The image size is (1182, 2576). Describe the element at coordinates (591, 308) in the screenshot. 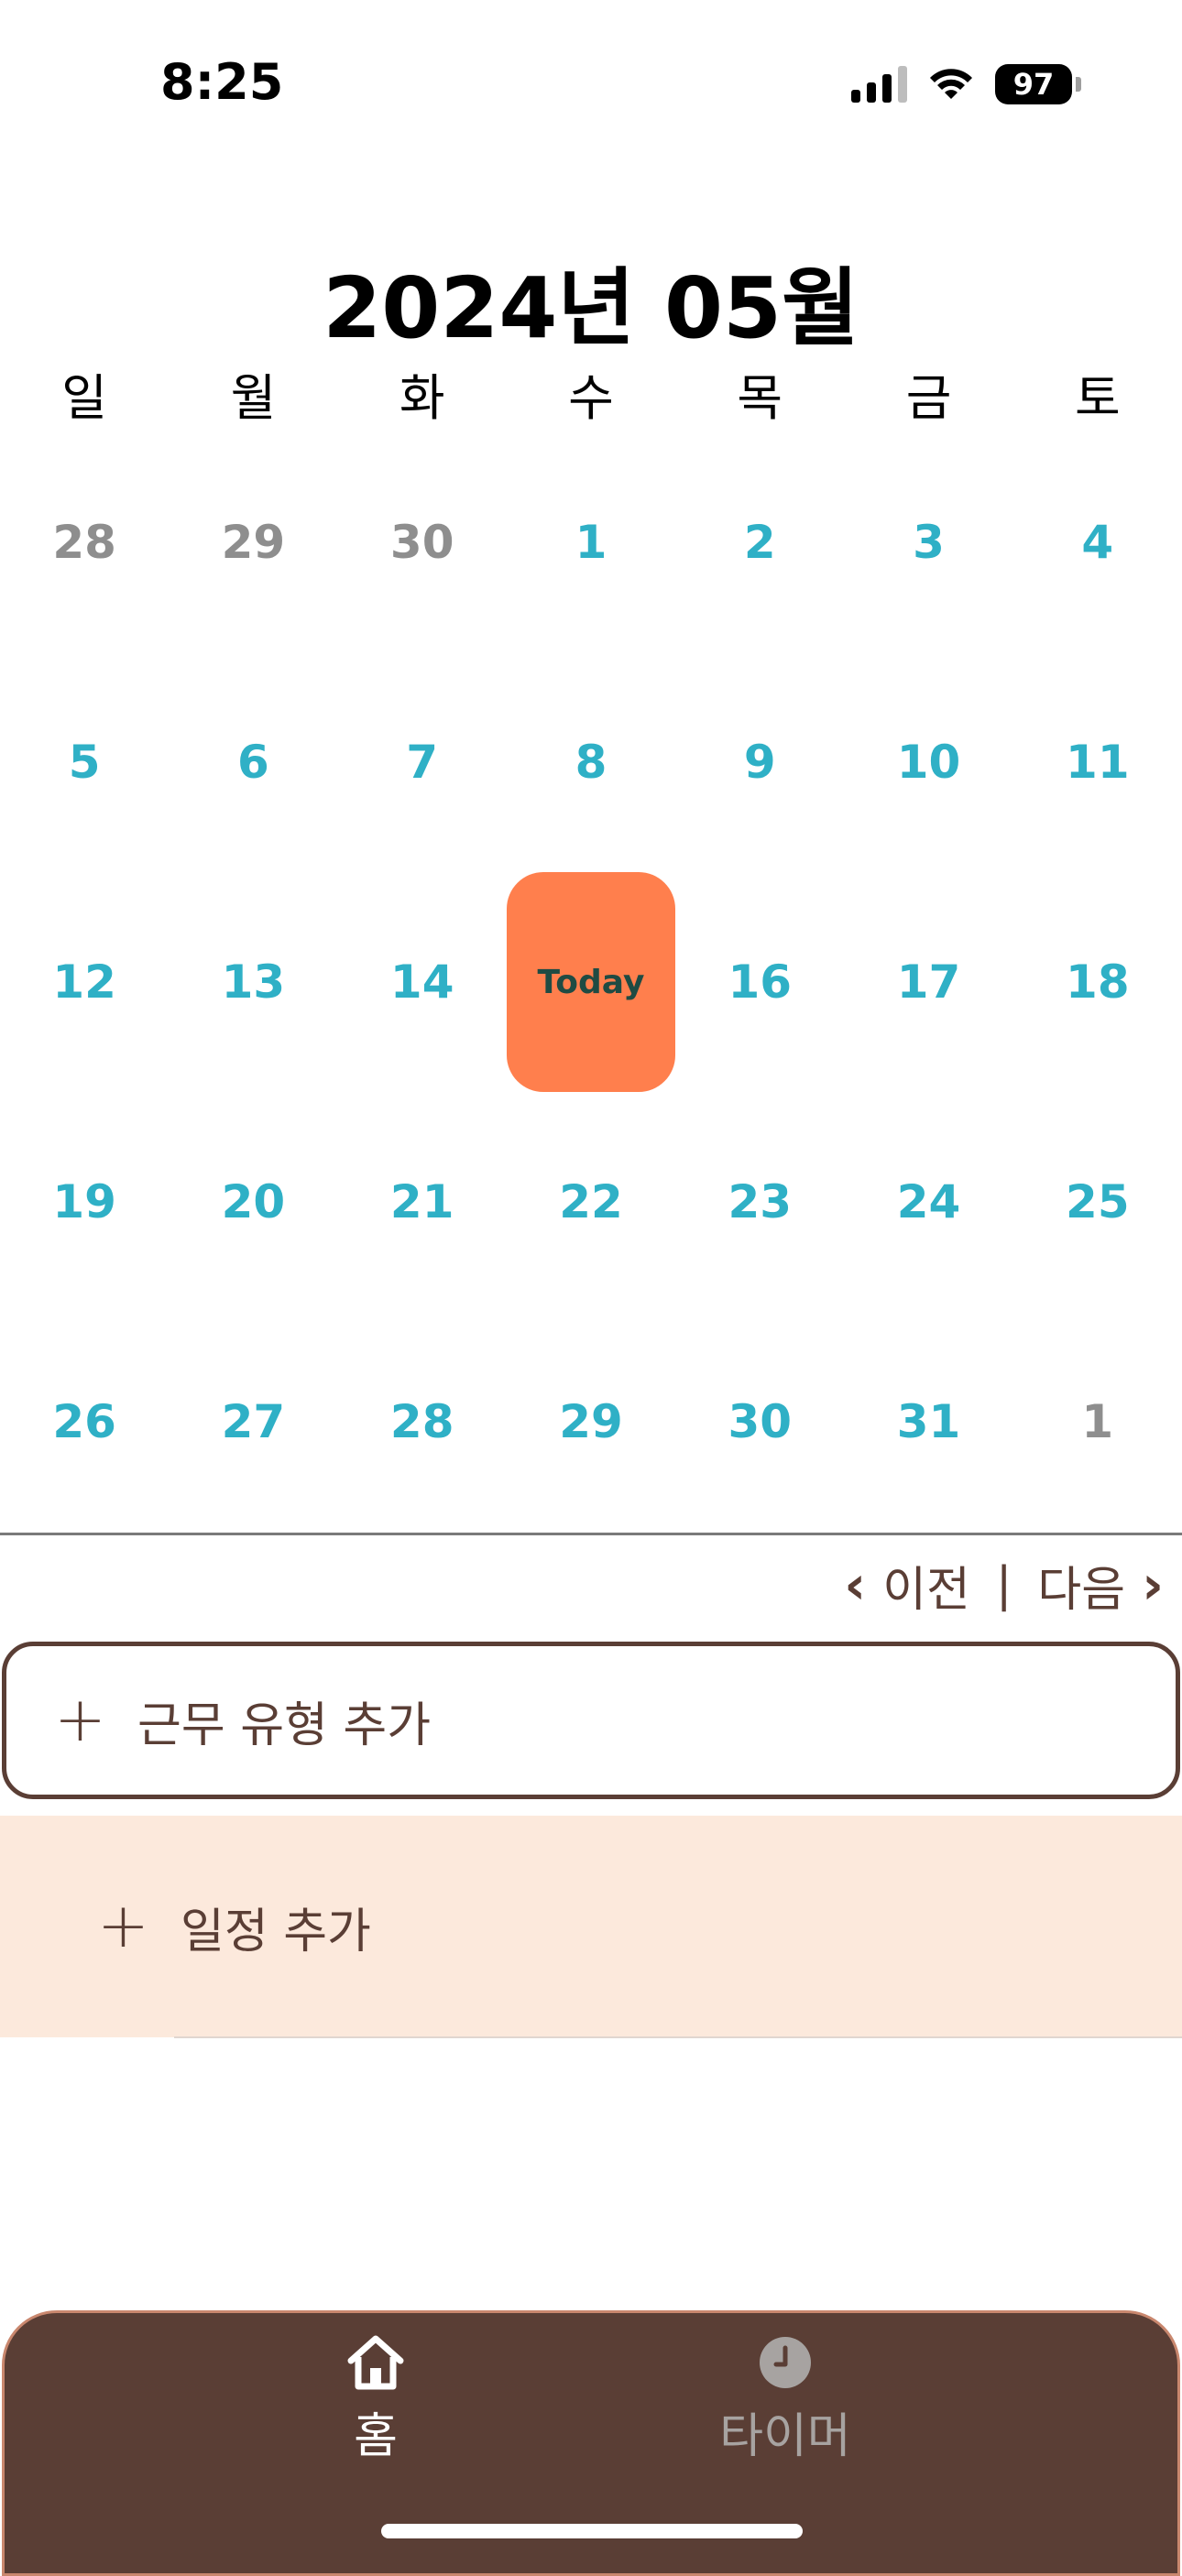

I see `month-title: 2024년 05월` at that location.